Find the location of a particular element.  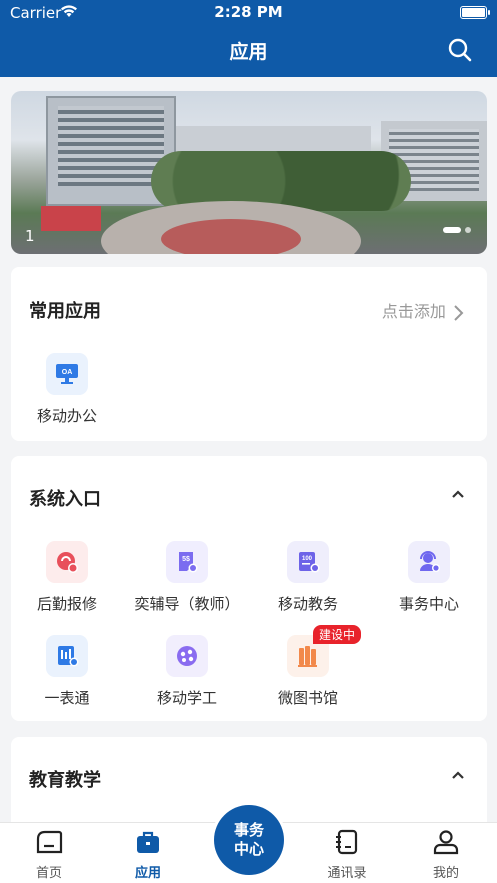

home-icon is located at coordinates (49, 842).